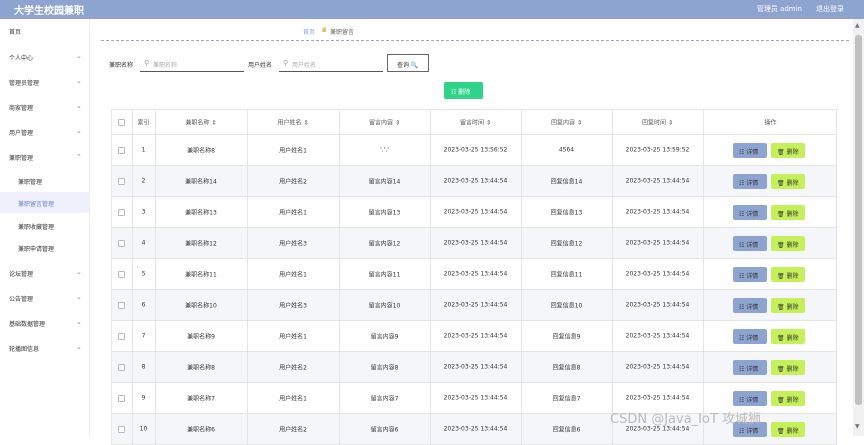 The height and width of the screenshot is (445, 864). Describe the element at coordinates (15, 32) in the screenshot. I see `sidebar-item-label: 首页` at that location.